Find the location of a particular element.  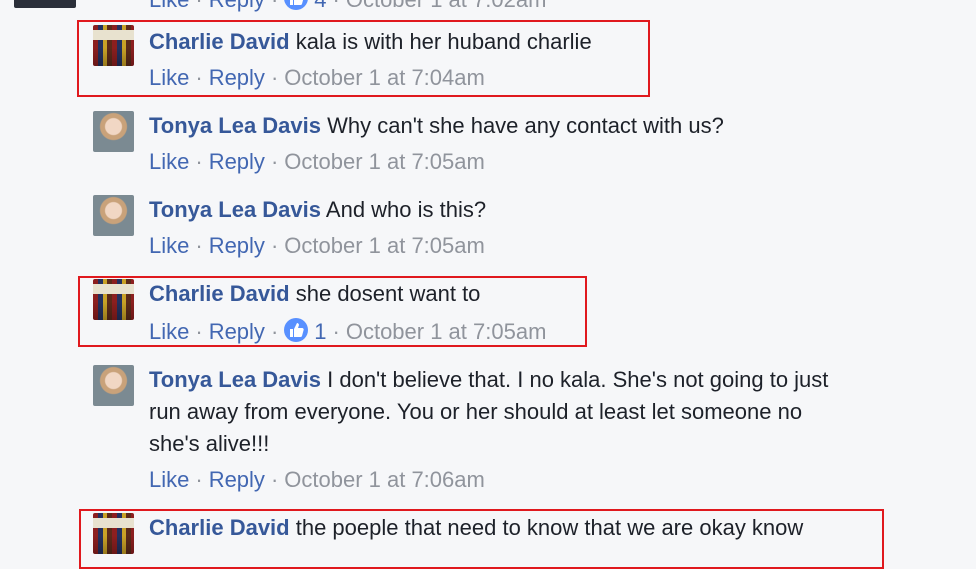

comment-date: October 1 at 7:06am is located at coordinates (384, 479).